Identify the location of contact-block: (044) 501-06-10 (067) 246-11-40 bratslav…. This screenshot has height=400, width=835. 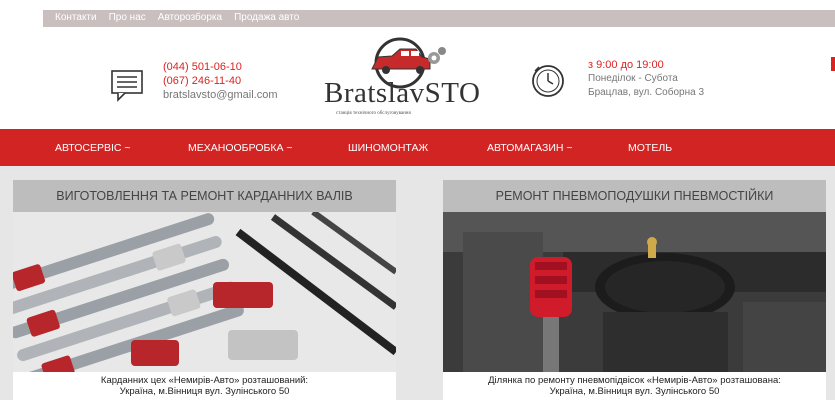
(220, 81).